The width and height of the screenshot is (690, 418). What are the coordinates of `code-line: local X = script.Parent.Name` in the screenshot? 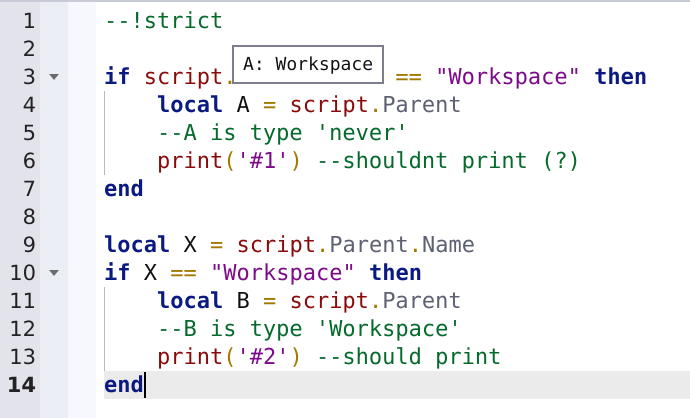 It's located at (289, 246).